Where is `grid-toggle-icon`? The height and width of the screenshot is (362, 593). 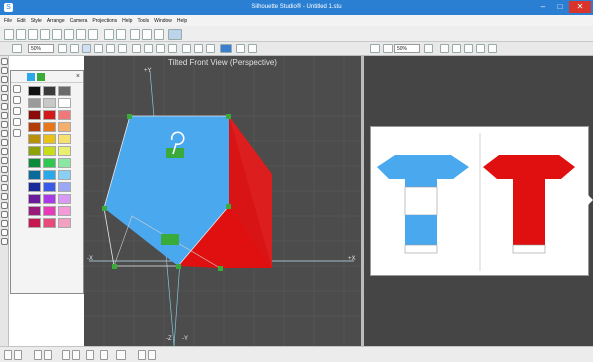
grid-toggle-icon is located at coordinates (74, 48).